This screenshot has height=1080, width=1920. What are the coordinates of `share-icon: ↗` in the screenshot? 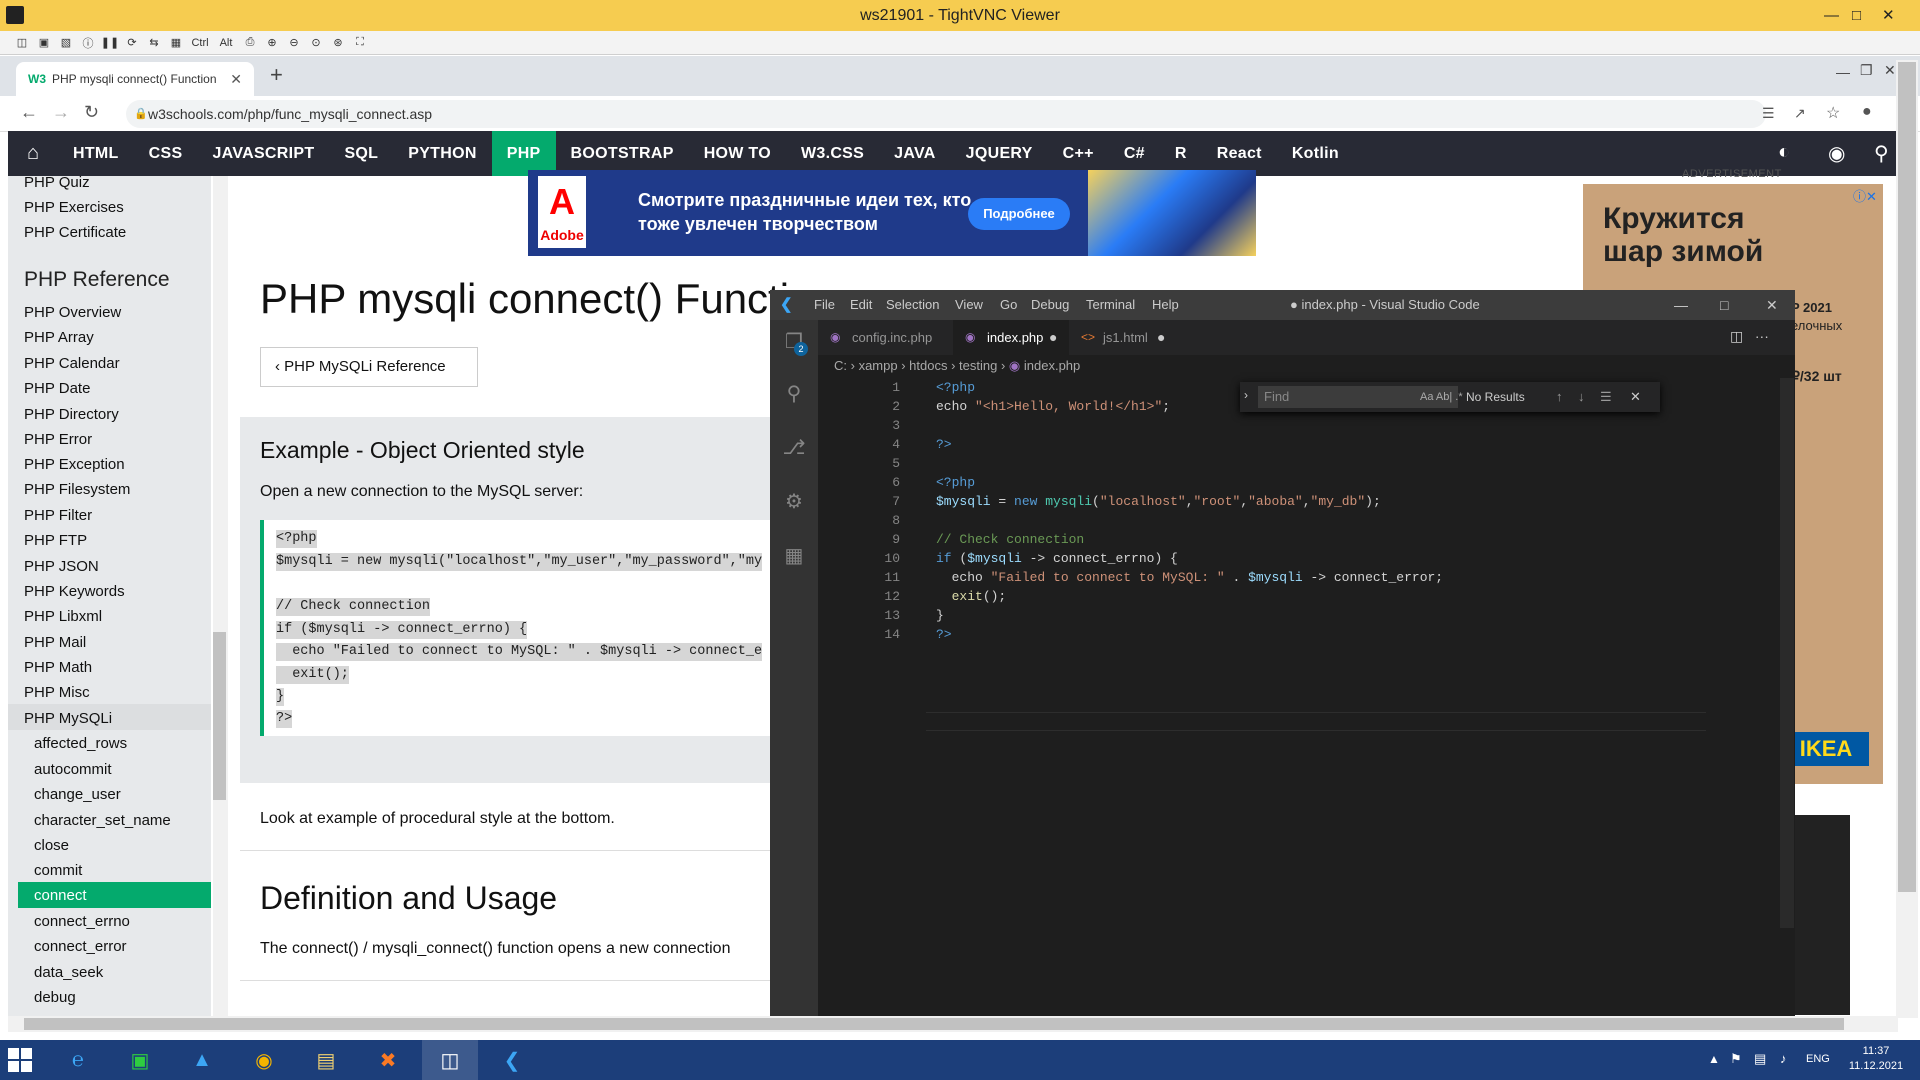 It's located at (1800, 113).